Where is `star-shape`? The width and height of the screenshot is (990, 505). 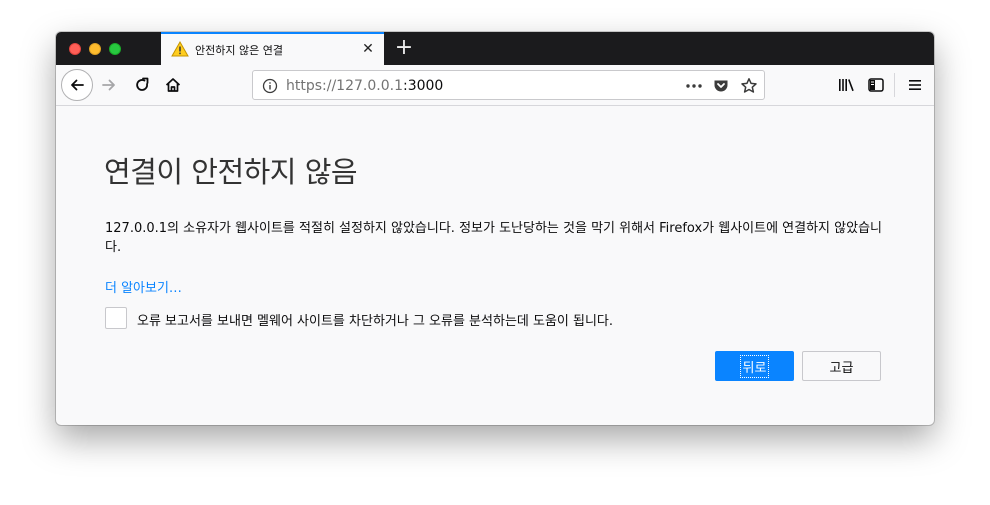
star-shape is located at coordinates (749, 85).